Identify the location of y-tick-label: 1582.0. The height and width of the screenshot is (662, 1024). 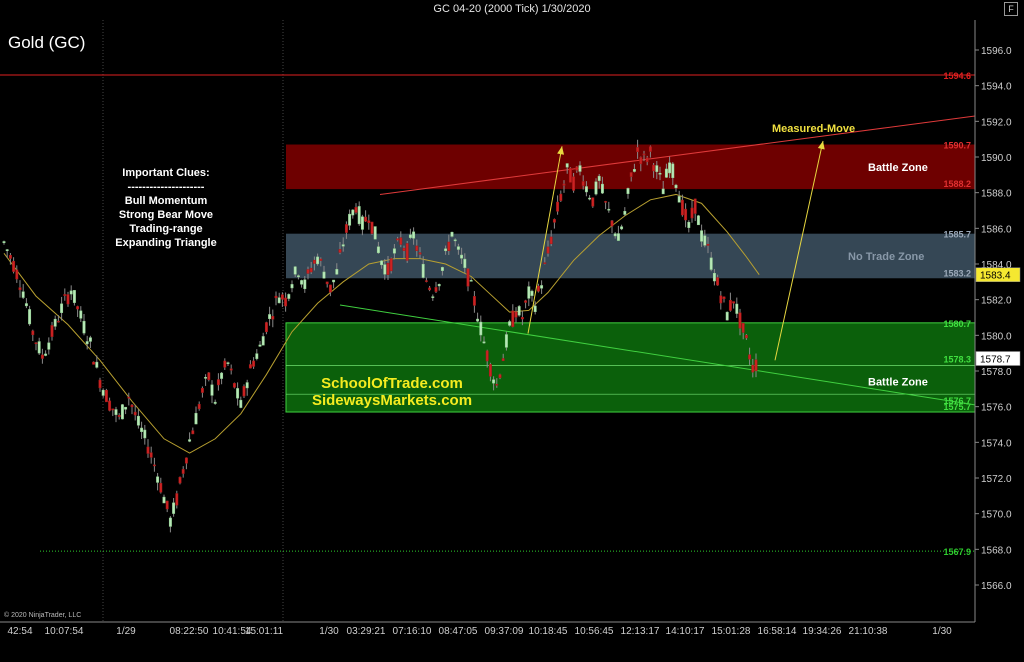
(996, 301).